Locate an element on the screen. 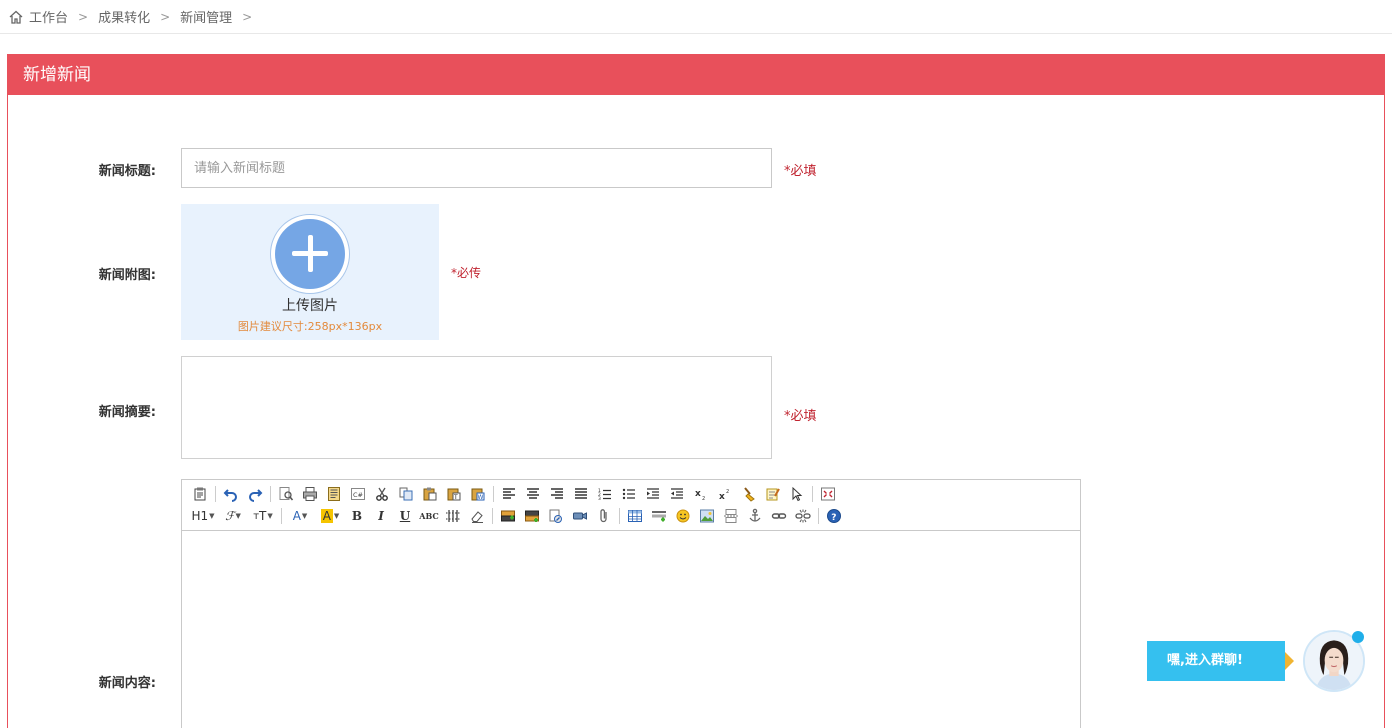  svg-text: W is located at coordinates (481, 497).